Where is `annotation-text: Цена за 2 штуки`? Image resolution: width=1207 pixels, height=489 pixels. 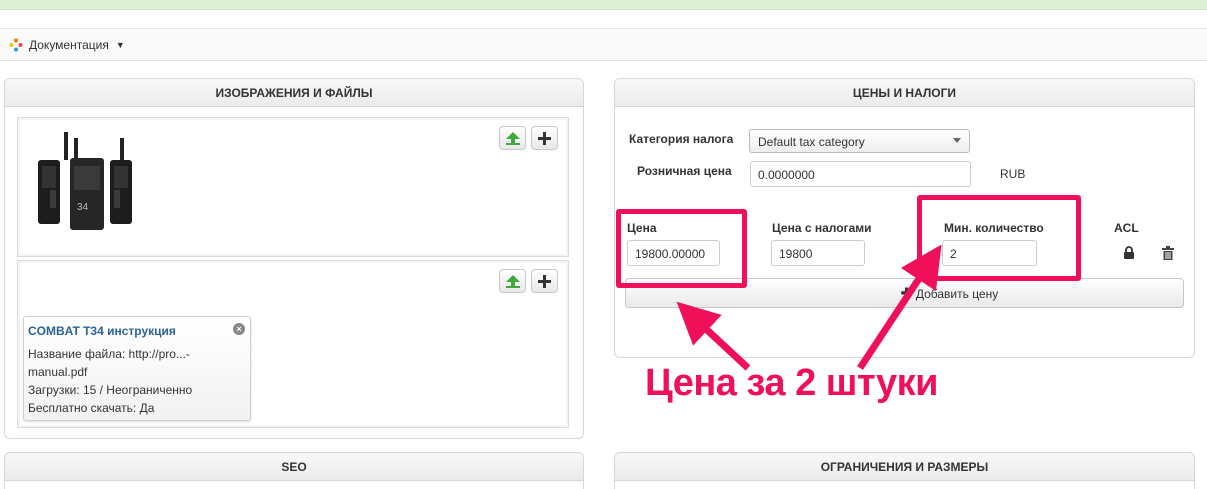 annotation-text: Цена за 2 штуки is located at coordinates (792, 383).